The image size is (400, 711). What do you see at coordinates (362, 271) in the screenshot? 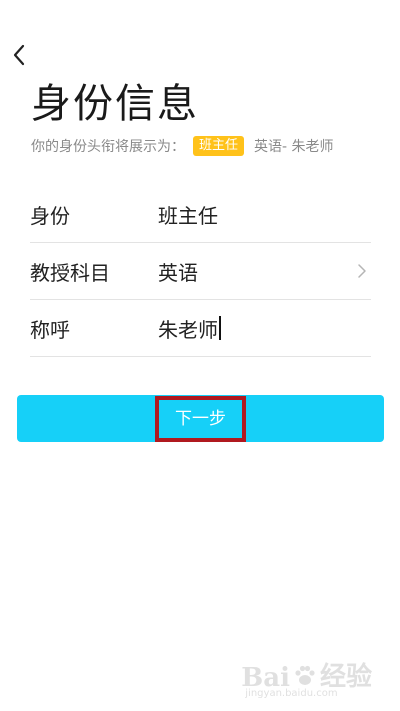
I see `chevron-right-icon` at bounding box center [362, 271].